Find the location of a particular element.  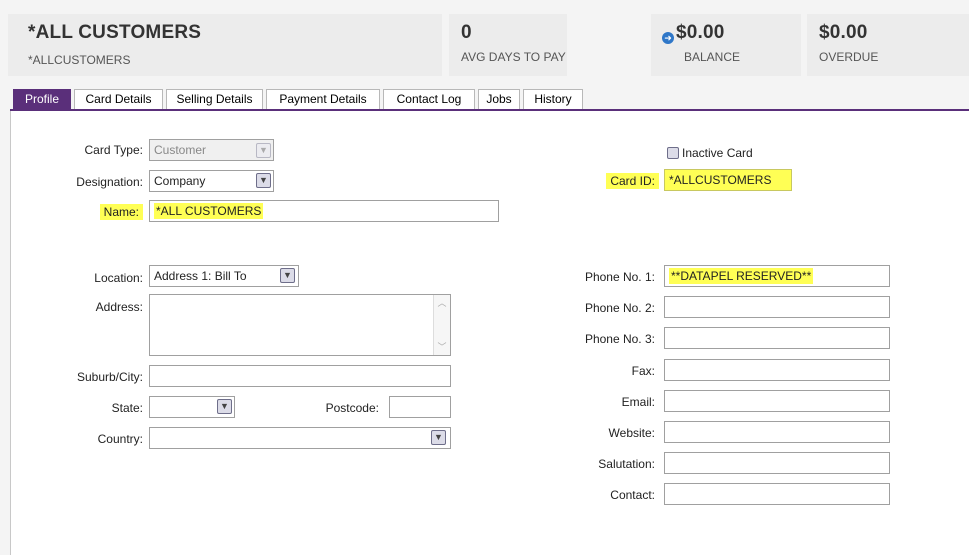

phone3-label: Phone No. 3: is located at coordinates (619, 339).